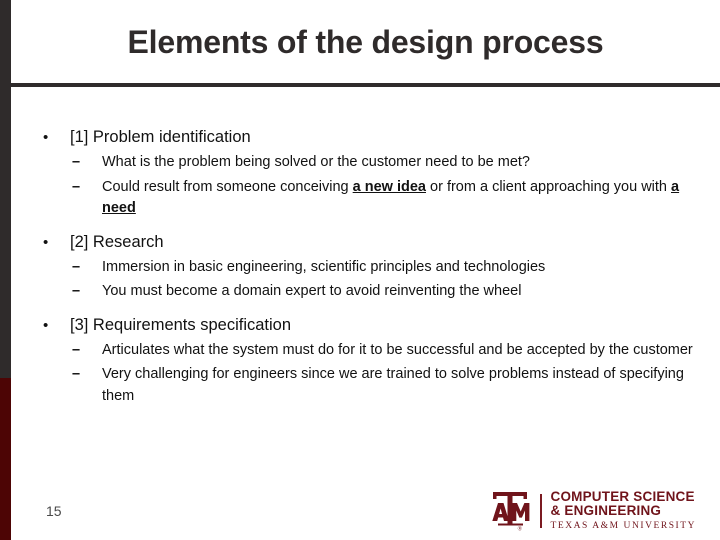 Image resolution: width=720 pixels, height=540 pixels. Describe the element at coordinates (510, 511) in the screenshot. I see `texas-am-monogram-icon: ®` at that location.